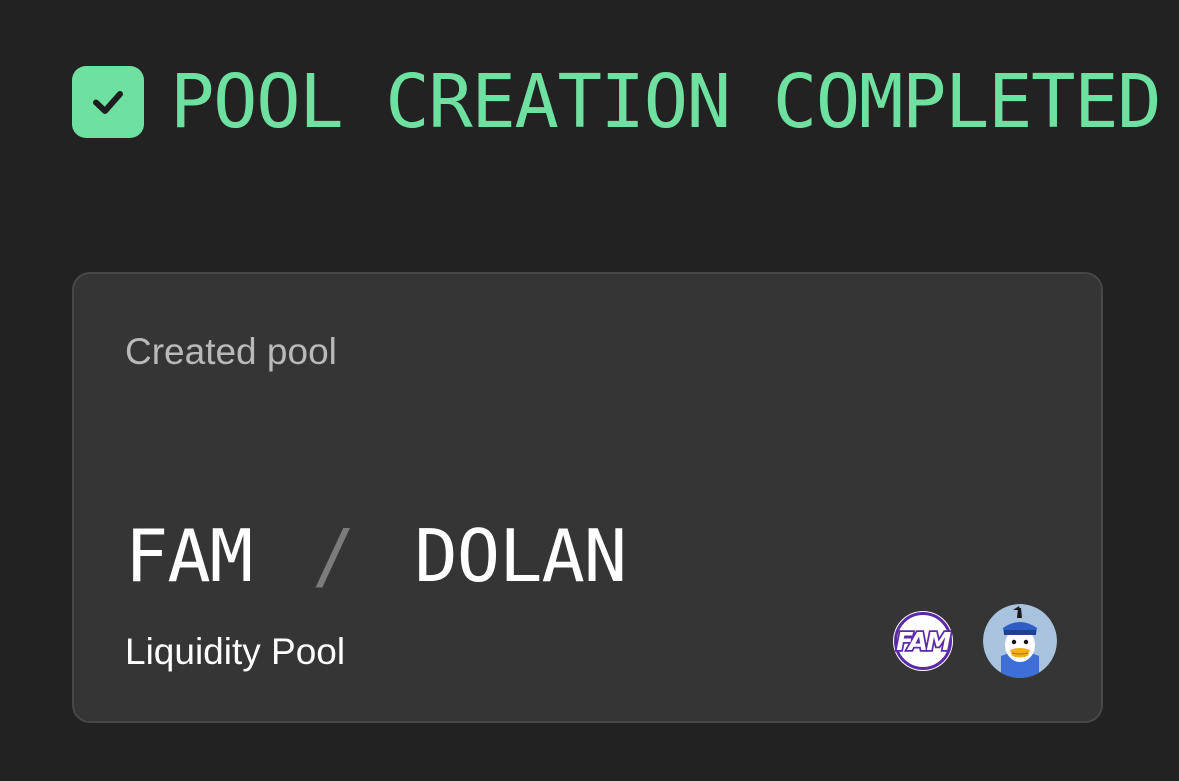 The width and height of the screenshot is (1179, 781). Describe the element at coordinates (376, 556) in the screenshot. I see `pool-pair: FAM / DOLAN` at that location.